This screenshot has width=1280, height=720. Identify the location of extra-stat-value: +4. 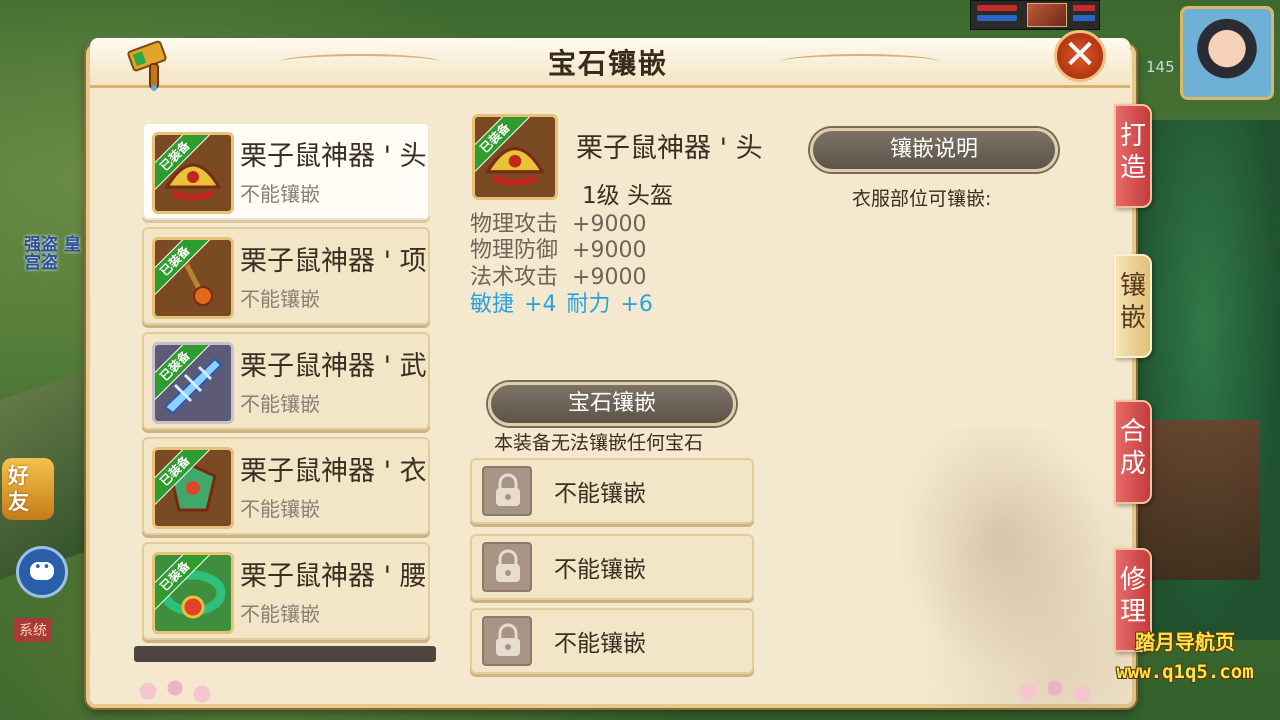
(540, 304).